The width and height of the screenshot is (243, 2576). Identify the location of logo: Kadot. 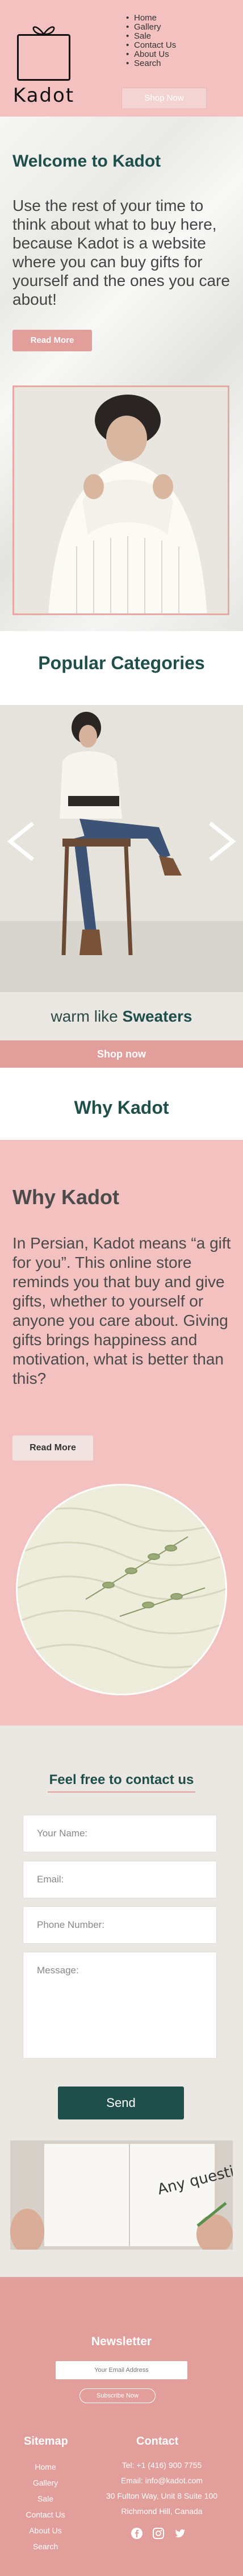
(43, 64).